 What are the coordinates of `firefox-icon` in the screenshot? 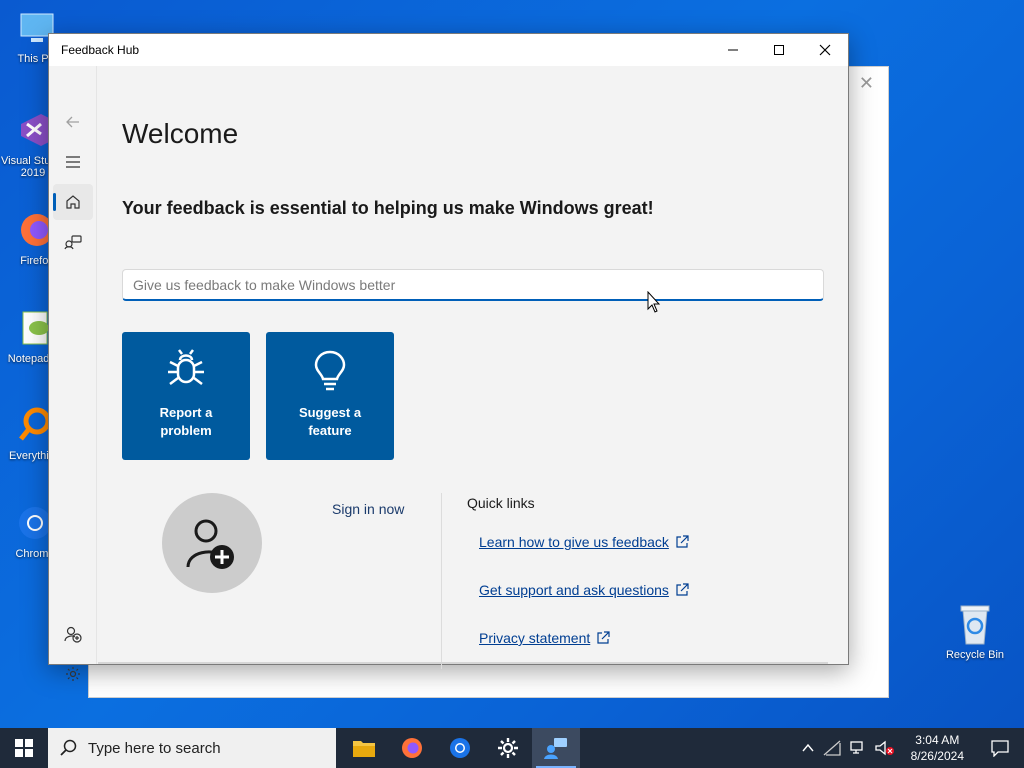 It's located at (412, 748).